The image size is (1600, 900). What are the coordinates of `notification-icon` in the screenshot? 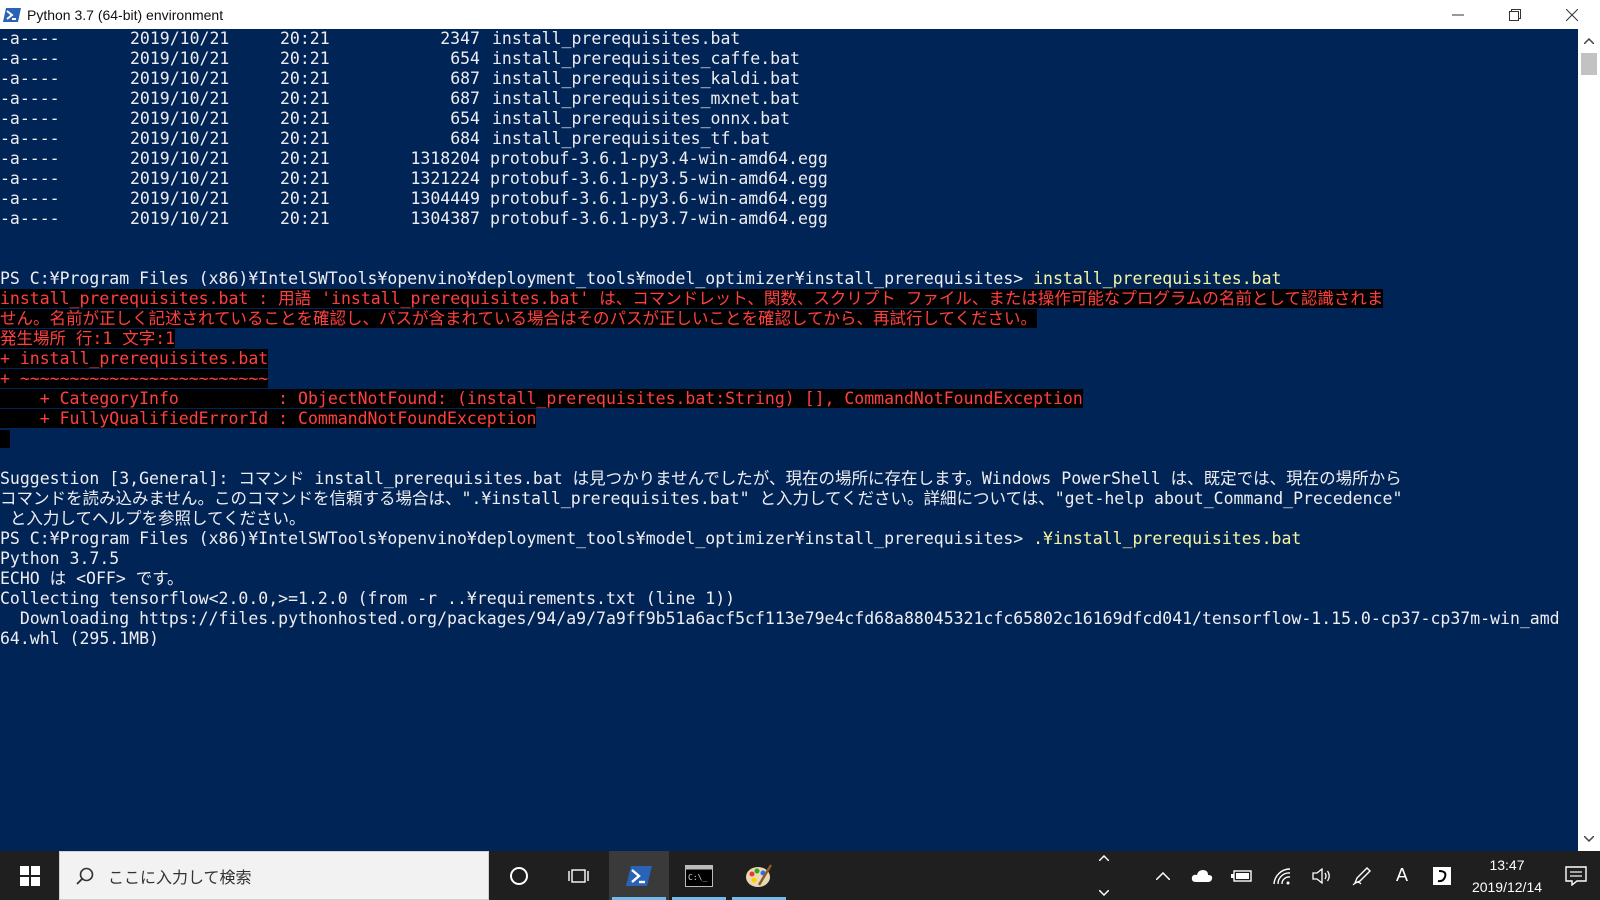 It's located at (1576, 875).